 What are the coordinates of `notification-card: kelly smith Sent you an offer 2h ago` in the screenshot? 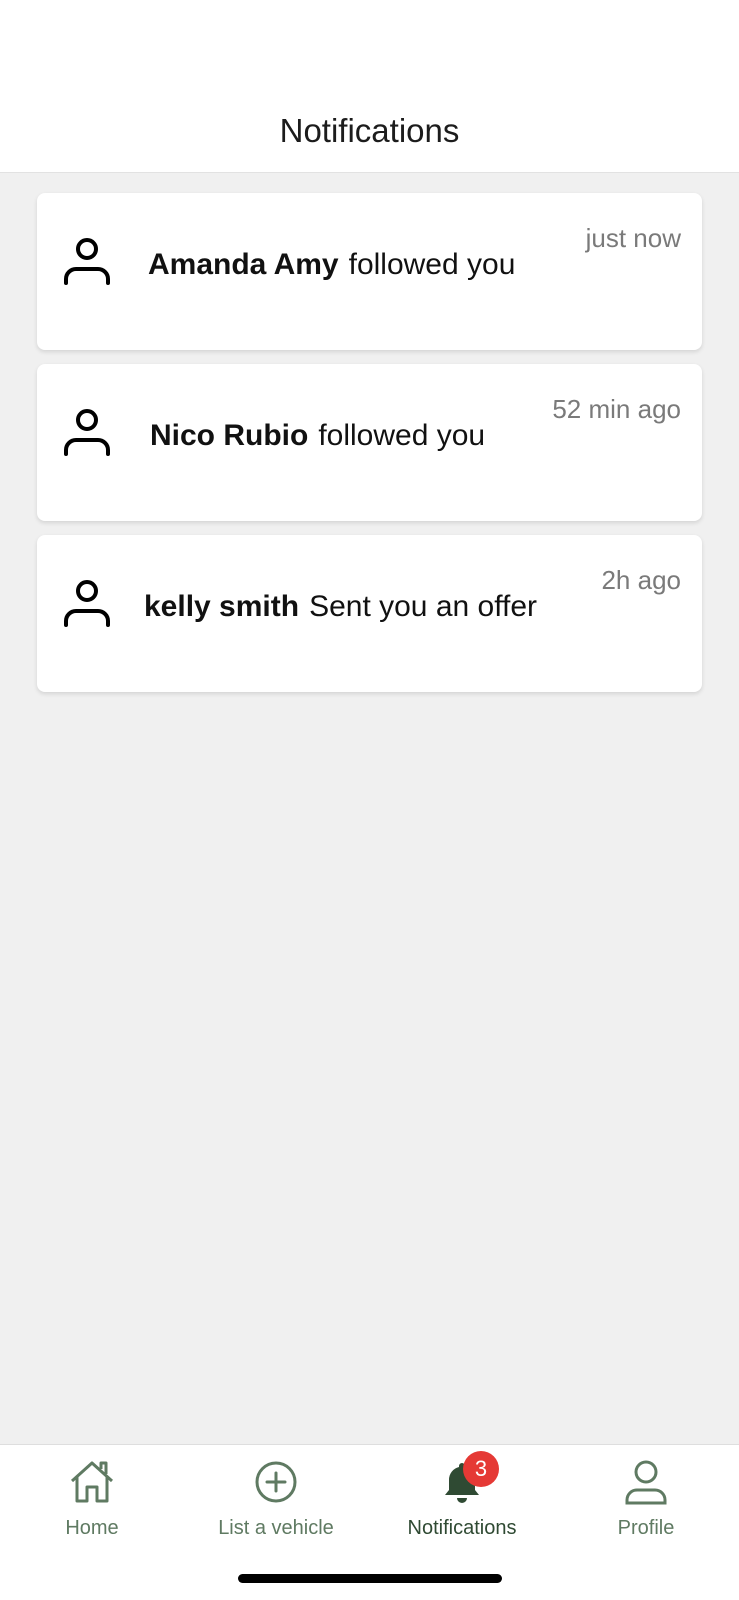 It's located at (369, 613).